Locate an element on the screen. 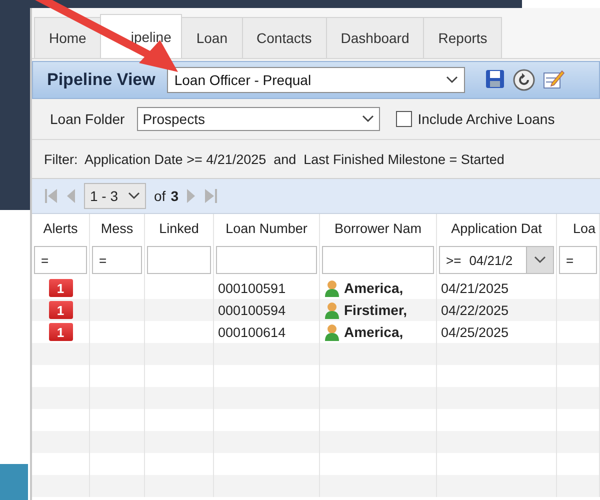 The width and height of the screenshot is (600, 500). tab: Reports is located at coordinates (463, 38).